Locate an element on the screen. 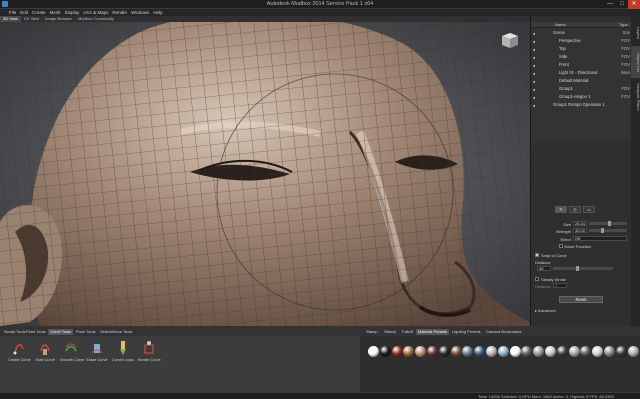 Image resolution: width=640 pixels, height=399 pixels. advanced-section: ▸ Advanced is located at coordinates (545, 310).